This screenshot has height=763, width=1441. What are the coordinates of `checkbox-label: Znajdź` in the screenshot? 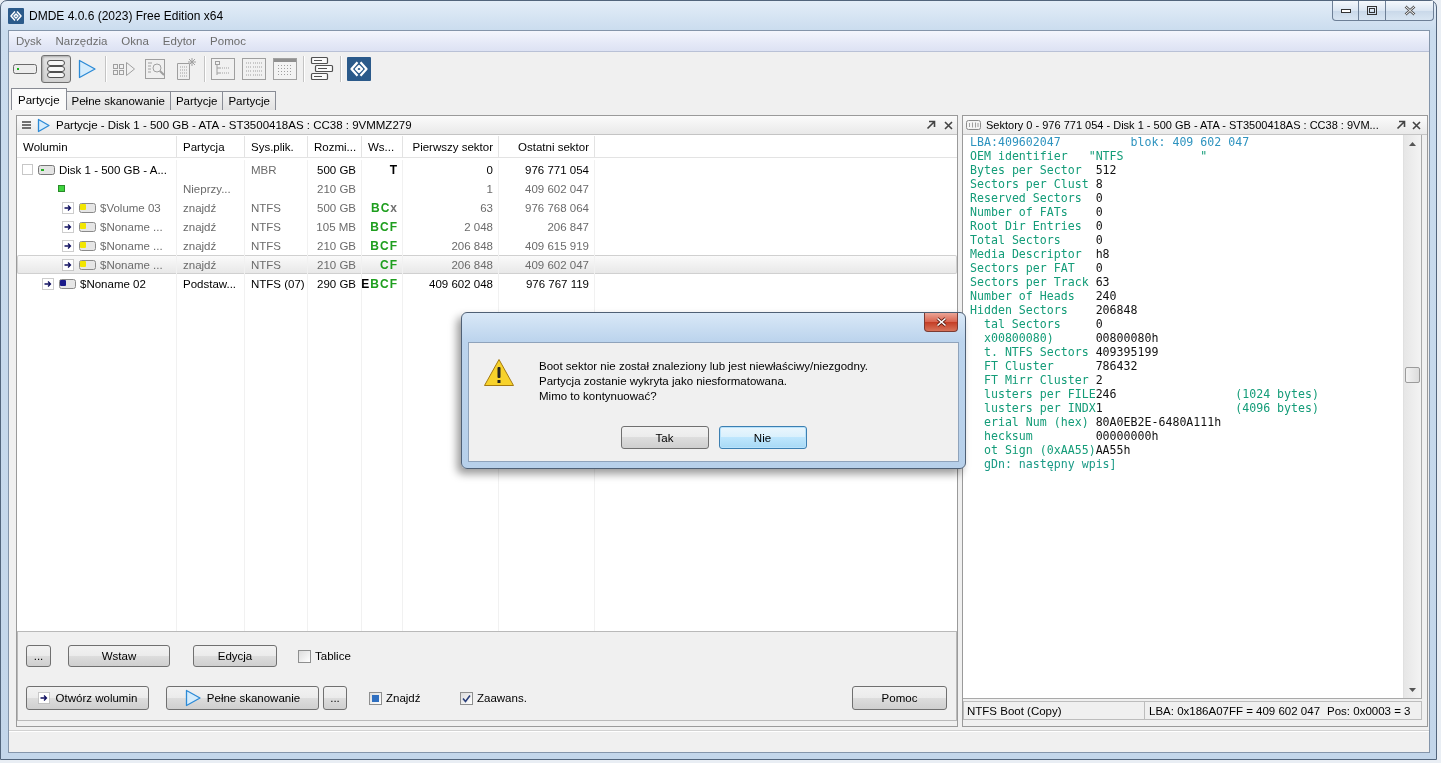 It's located at (403, 698).